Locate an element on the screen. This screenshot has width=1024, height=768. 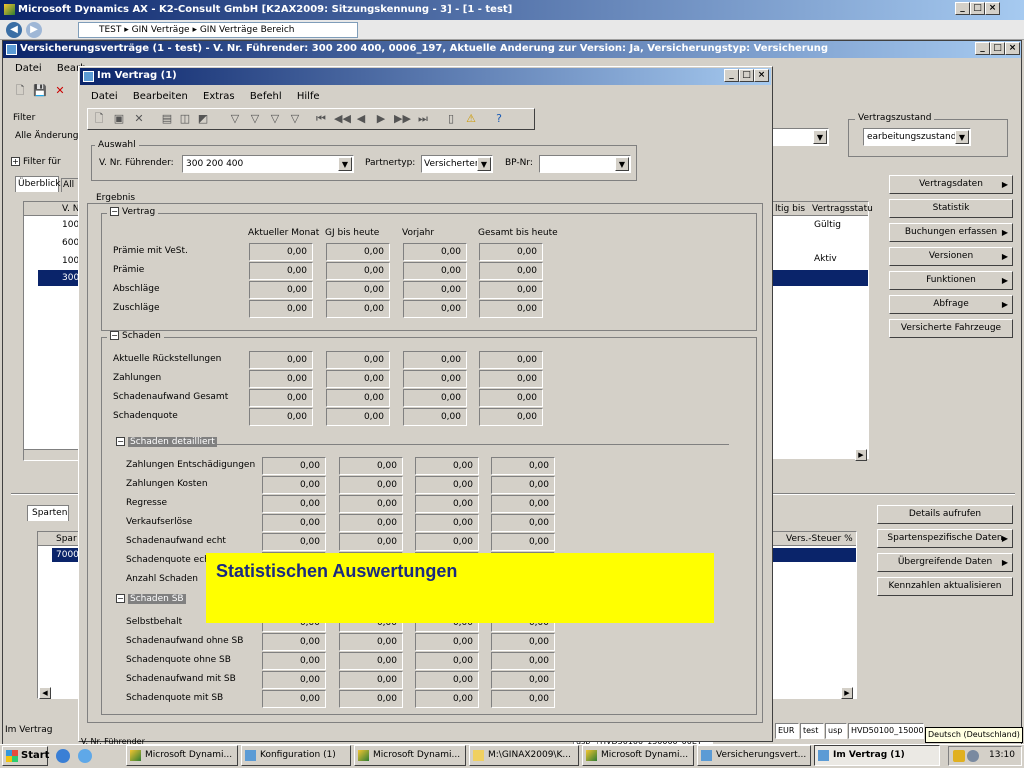
uebergreifend-button: Übergreifende Daten ▶ is located at coordinates (945, 562).